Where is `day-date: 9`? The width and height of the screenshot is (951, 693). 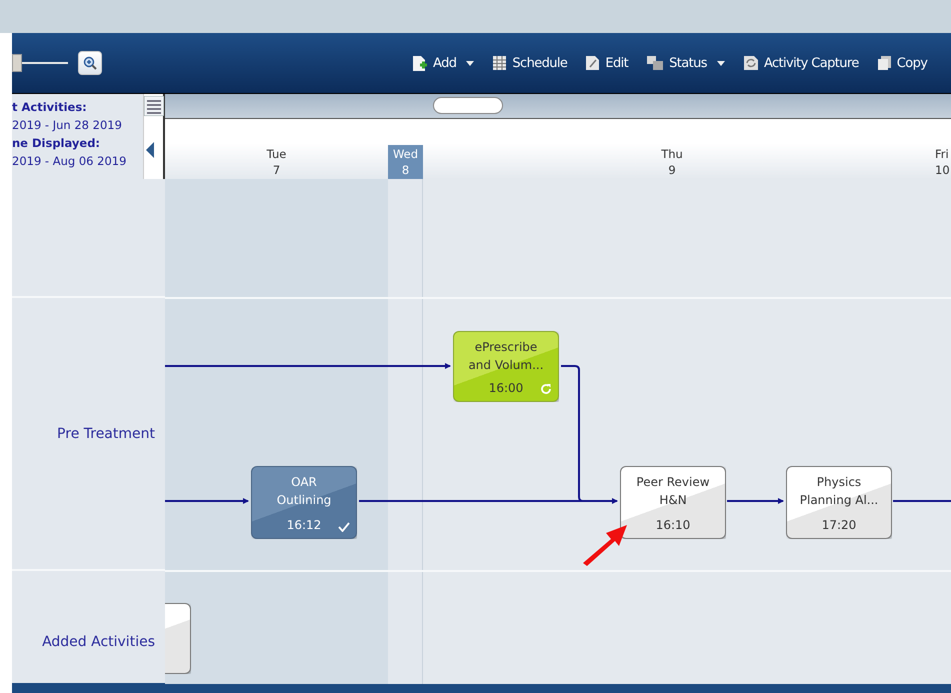
day-date: 9 is located at coordinates (672, 170).